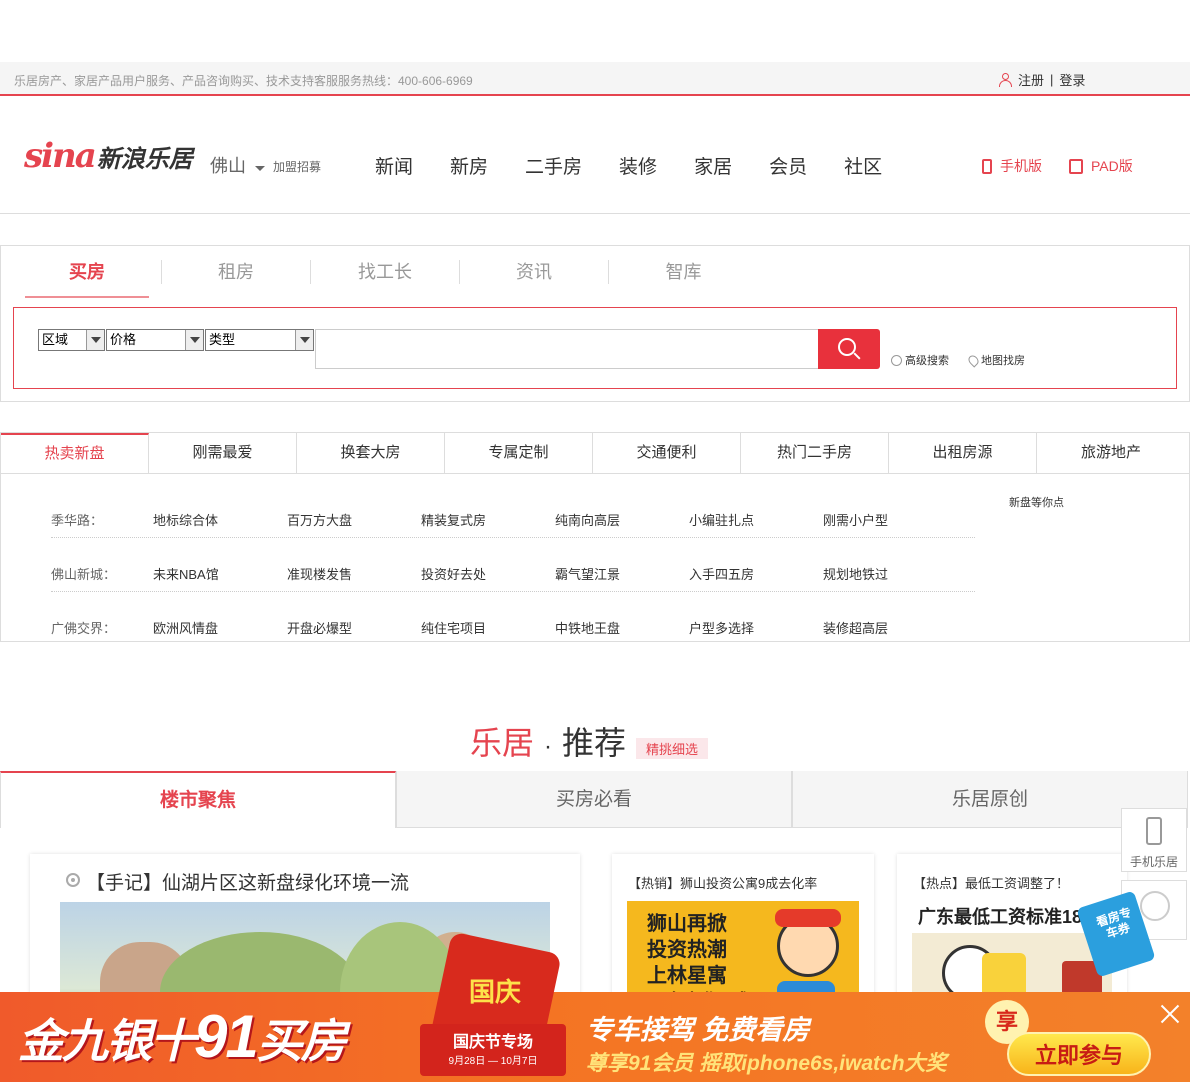  I want to click on search-input, so click(567, 349).